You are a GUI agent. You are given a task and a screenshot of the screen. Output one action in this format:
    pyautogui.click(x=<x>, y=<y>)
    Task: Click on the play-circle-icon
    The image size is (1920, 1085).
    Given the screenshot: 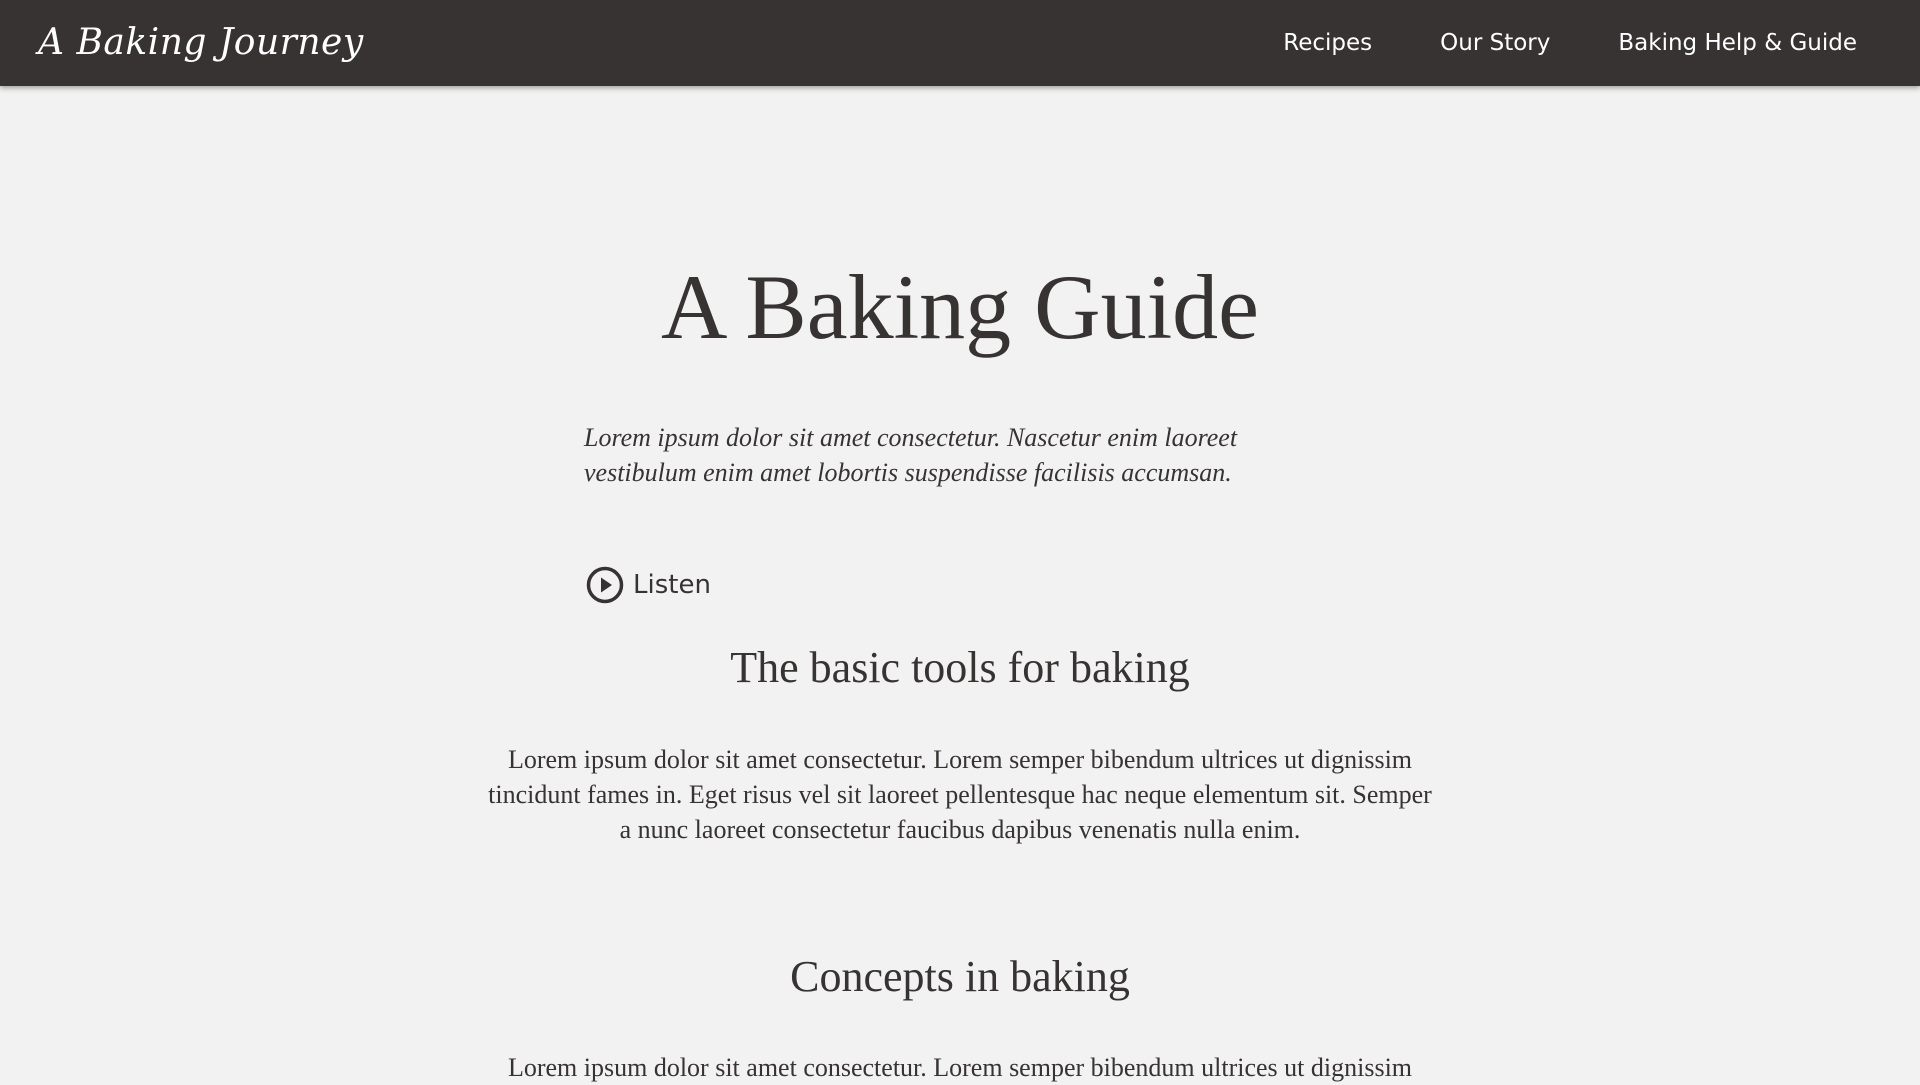 What is the action you would take?
    pyautogui.click(x=605, y=585)
    